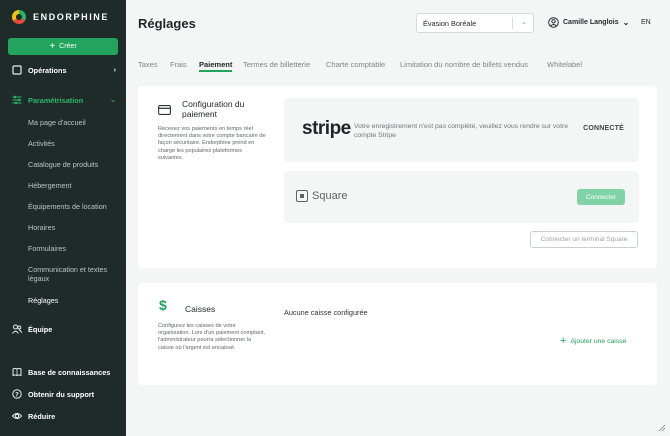 This screenshot has height=436, width=670. What do you see at coordinates (330, 196) in the screenshot?
I see `square-logo-text: Square` at bounding box center [330, 196].